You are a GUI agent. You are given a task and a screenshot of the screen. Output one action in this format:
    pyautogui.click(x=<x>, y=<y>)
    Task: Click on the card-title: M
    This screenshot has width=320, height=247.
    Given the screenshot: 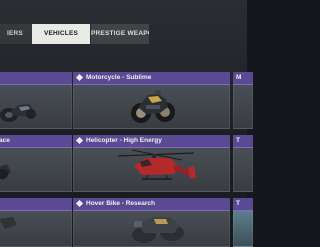 What is the action you would take?
    pyautogui.click(x=239, y=77)
    